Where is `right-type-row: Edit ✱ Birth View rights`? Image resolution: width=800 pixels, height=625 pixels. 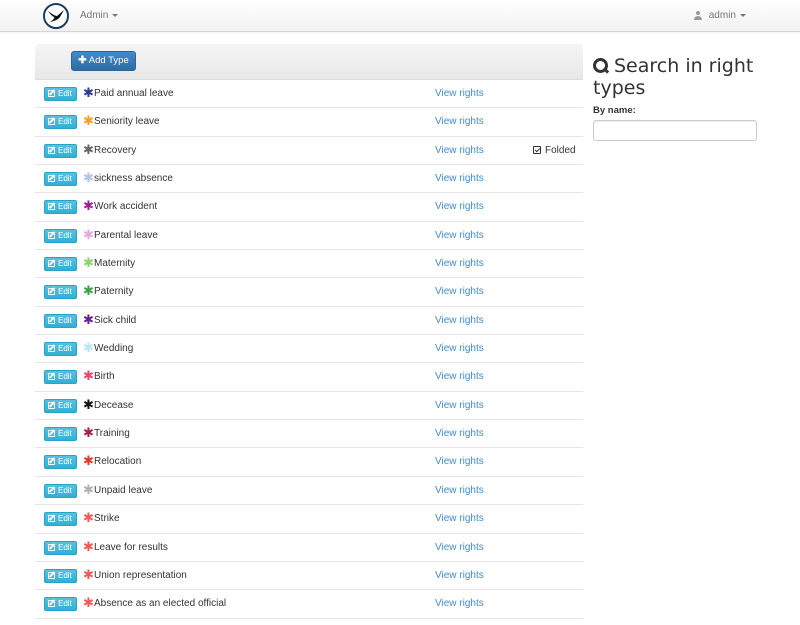
right-type-row: Edit ✱ Birth View rights is located at coordinates (309, 377).